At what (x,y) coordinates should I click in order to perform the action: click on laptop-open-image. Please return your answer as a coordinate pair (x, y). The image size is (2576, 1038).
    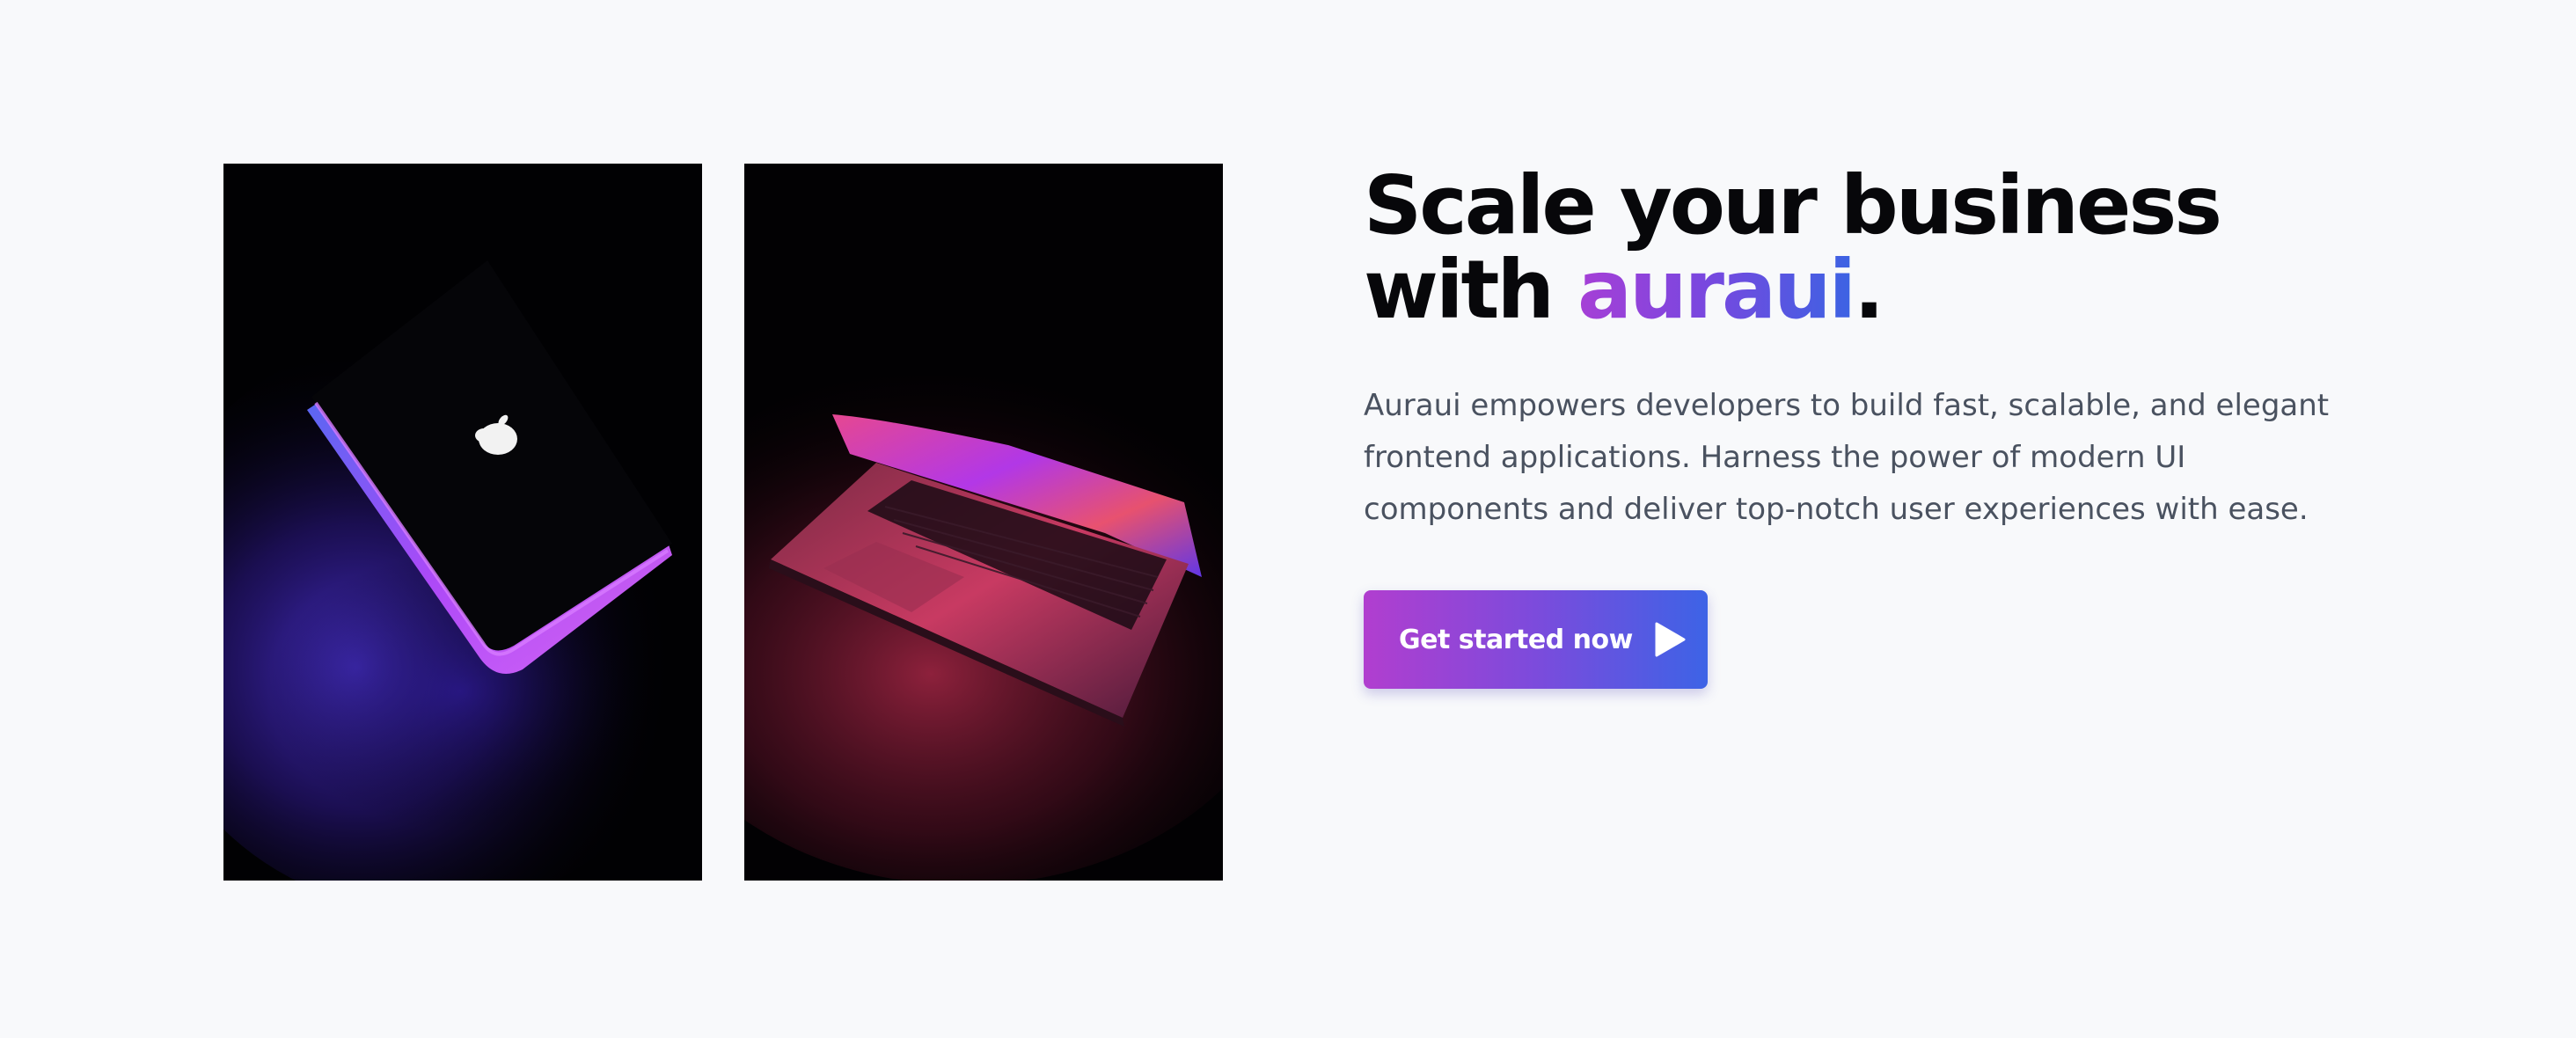
    Looking at the image, I should click on (984, 522).